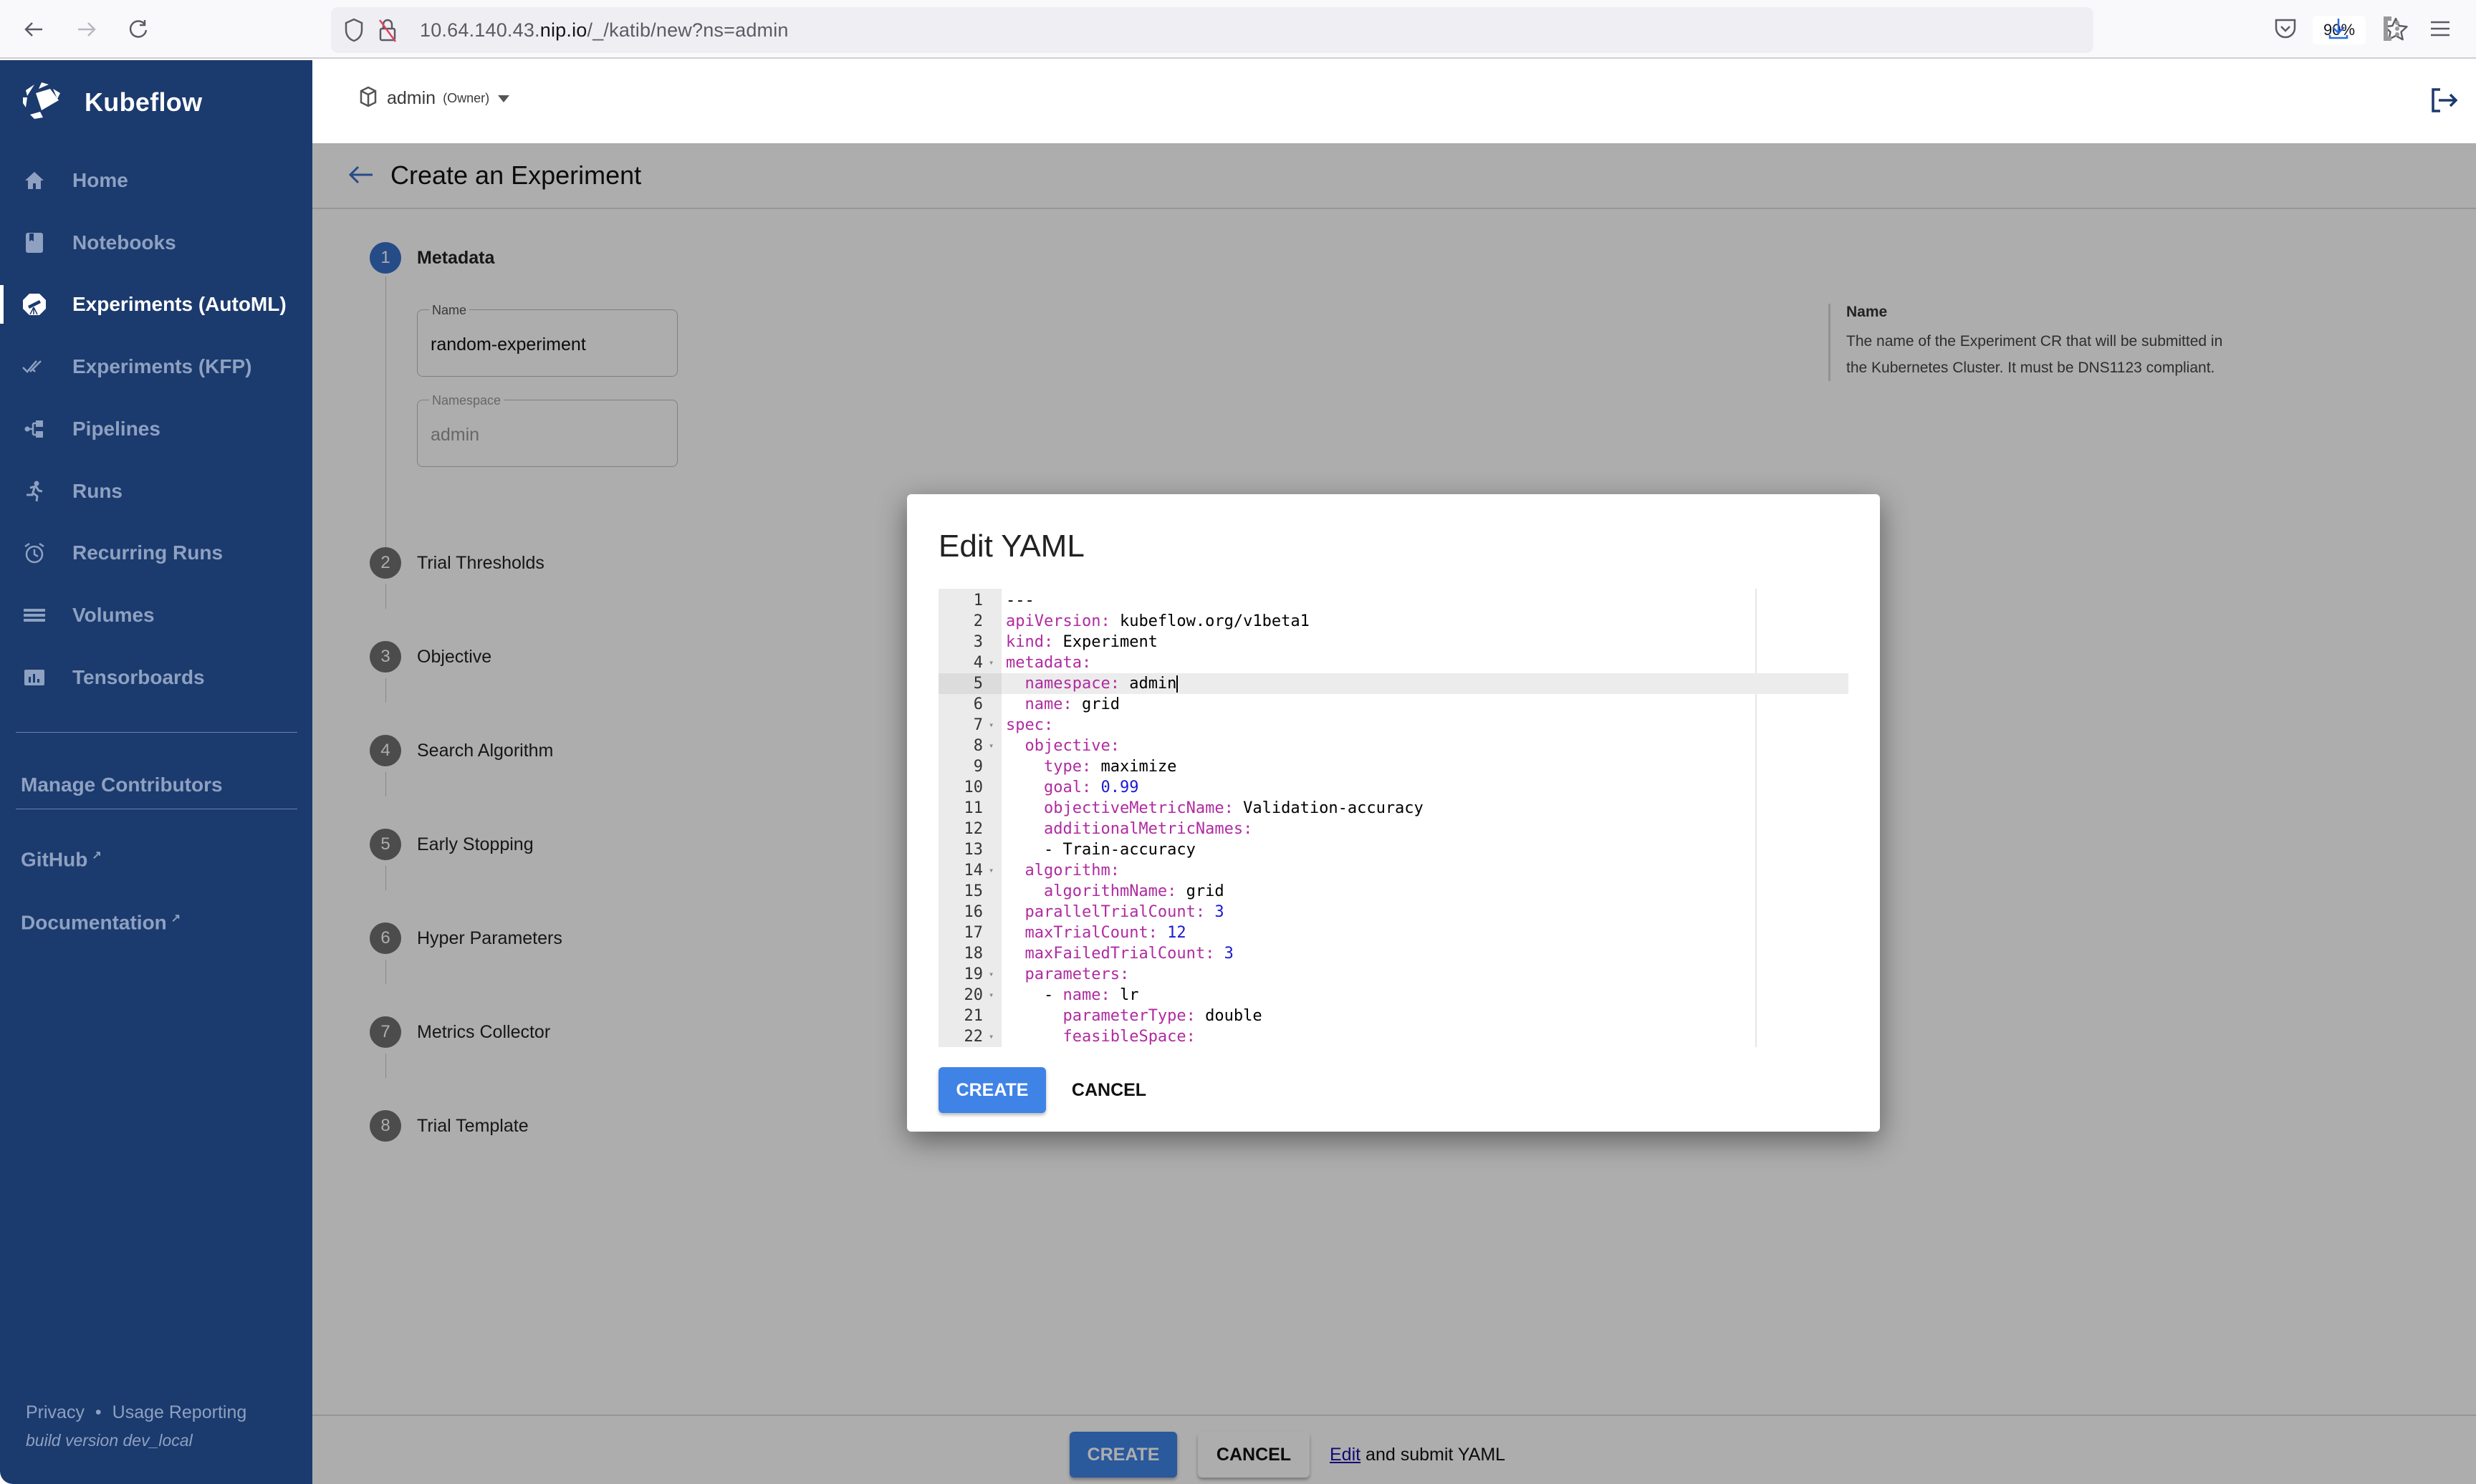 The image size is (2476, 1484). I want to click on code-text: objectiveMetricName: Validation-accuracy, so click(1215, 808).